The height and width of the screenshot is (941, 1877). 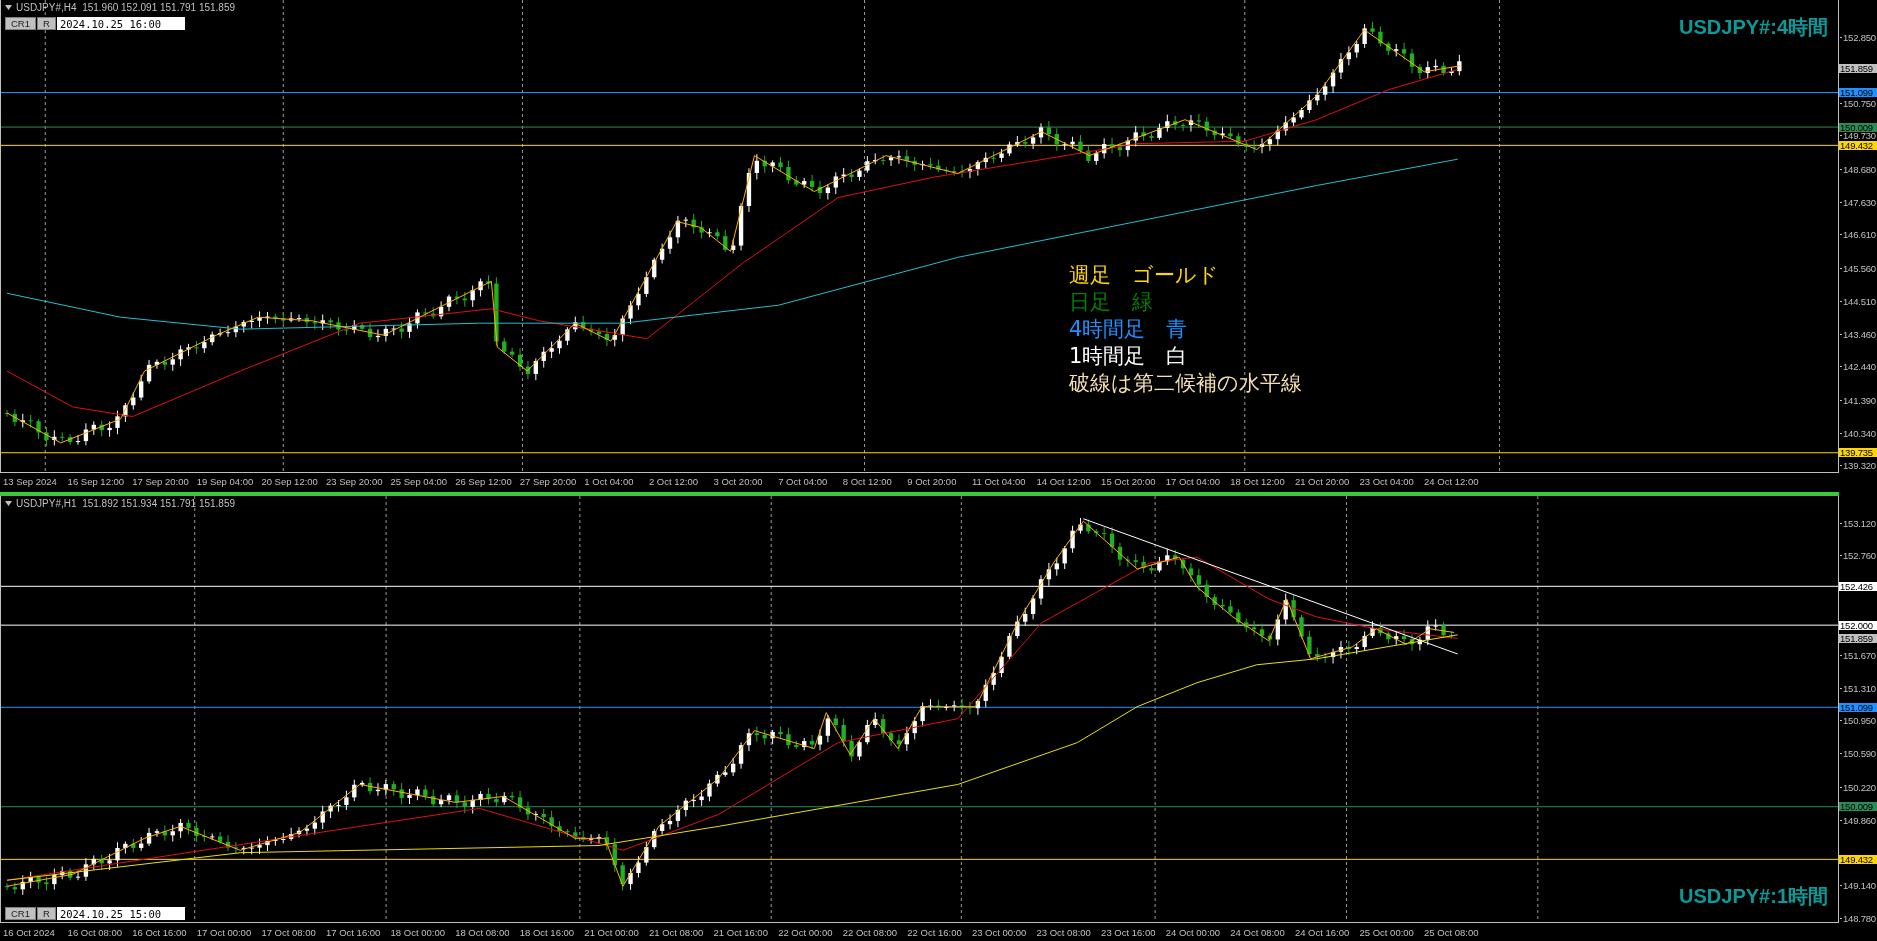 What do you see at coordinates (1322, 932) in the screenshot?
I see `time-label: 24 Oct 16:00` at bounding box center [1322, 932].